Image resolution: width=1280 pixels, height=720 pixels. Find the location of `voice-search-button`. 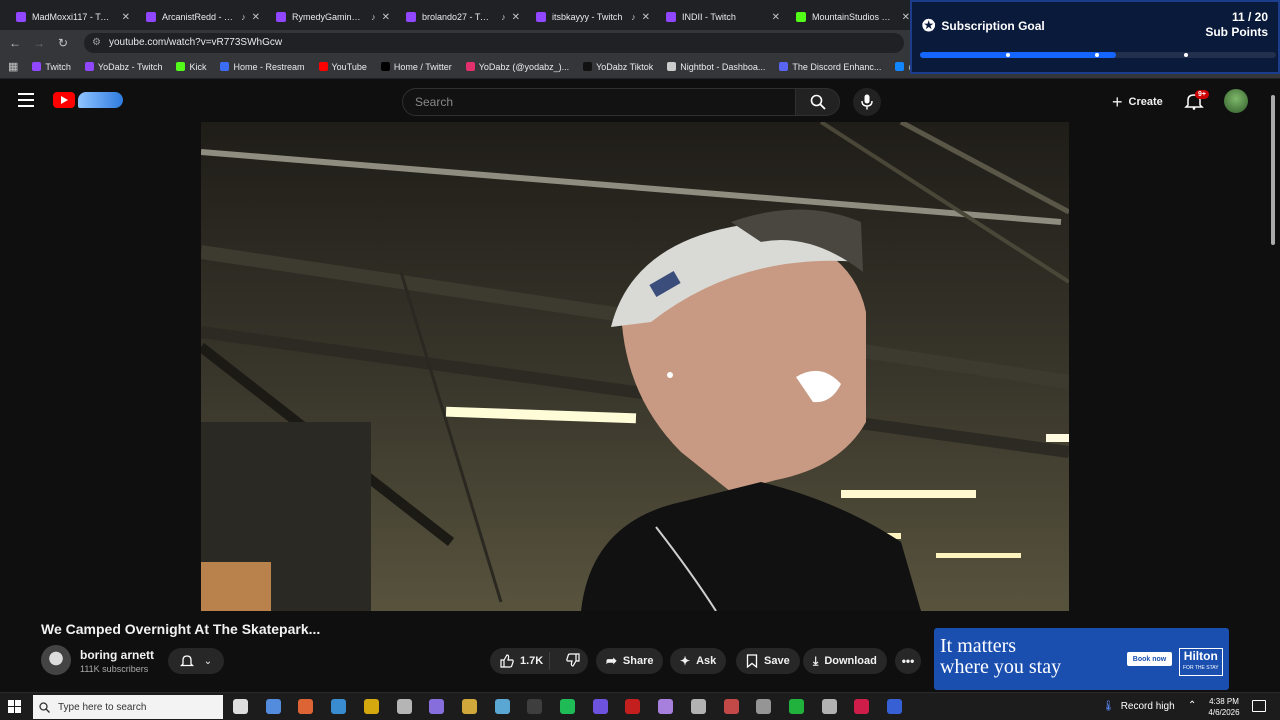

voice-search-button is located at coordinates (867, 102).